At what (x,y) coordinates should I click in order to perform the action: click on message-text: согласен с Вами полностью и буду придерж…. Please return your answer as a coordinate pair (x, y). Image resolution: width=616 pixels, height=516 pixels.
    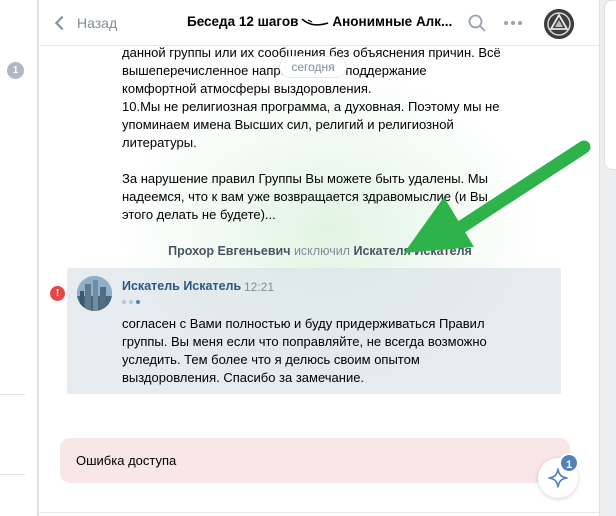
    Looking at the image, I should click on (322, 351).